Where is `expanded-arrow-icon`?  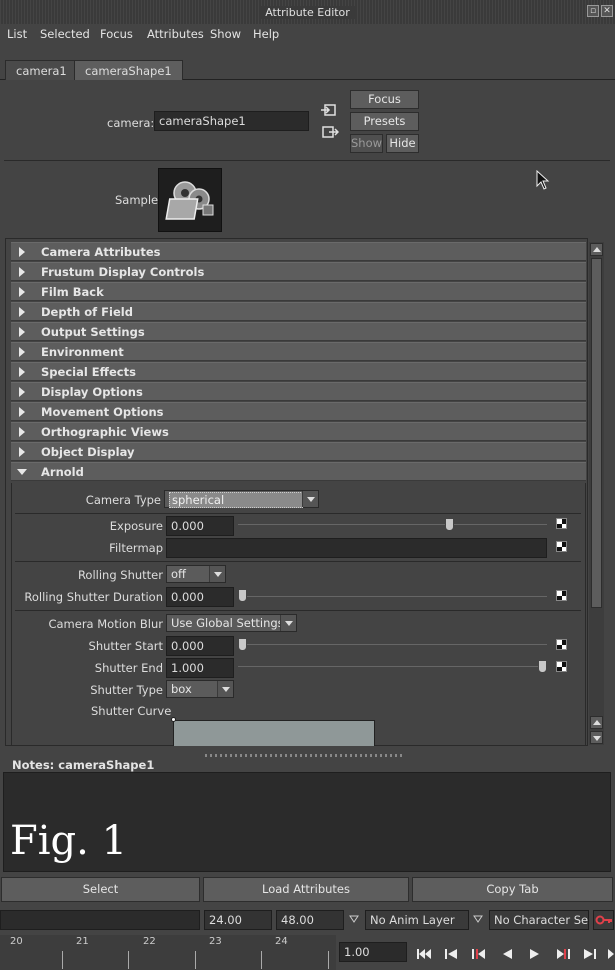
expanded-arrow-icon is located at coordinates (22, 472).